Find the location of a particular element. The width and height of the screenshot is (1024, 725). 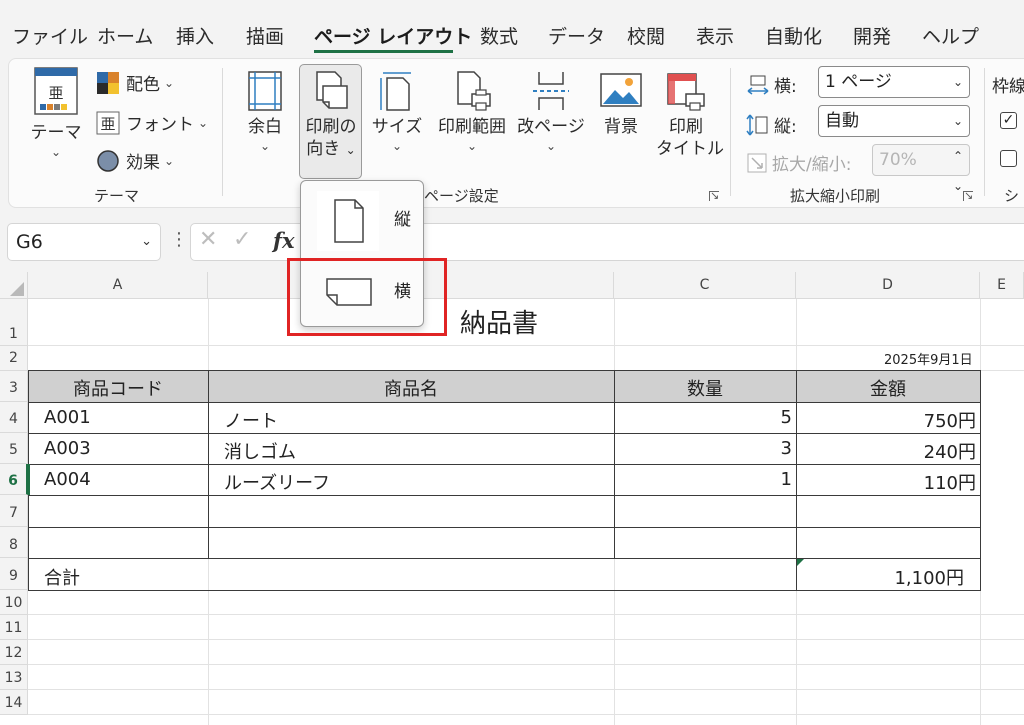

tab-page-layout: ページ レイアウト is located at coordinates (393, 35).